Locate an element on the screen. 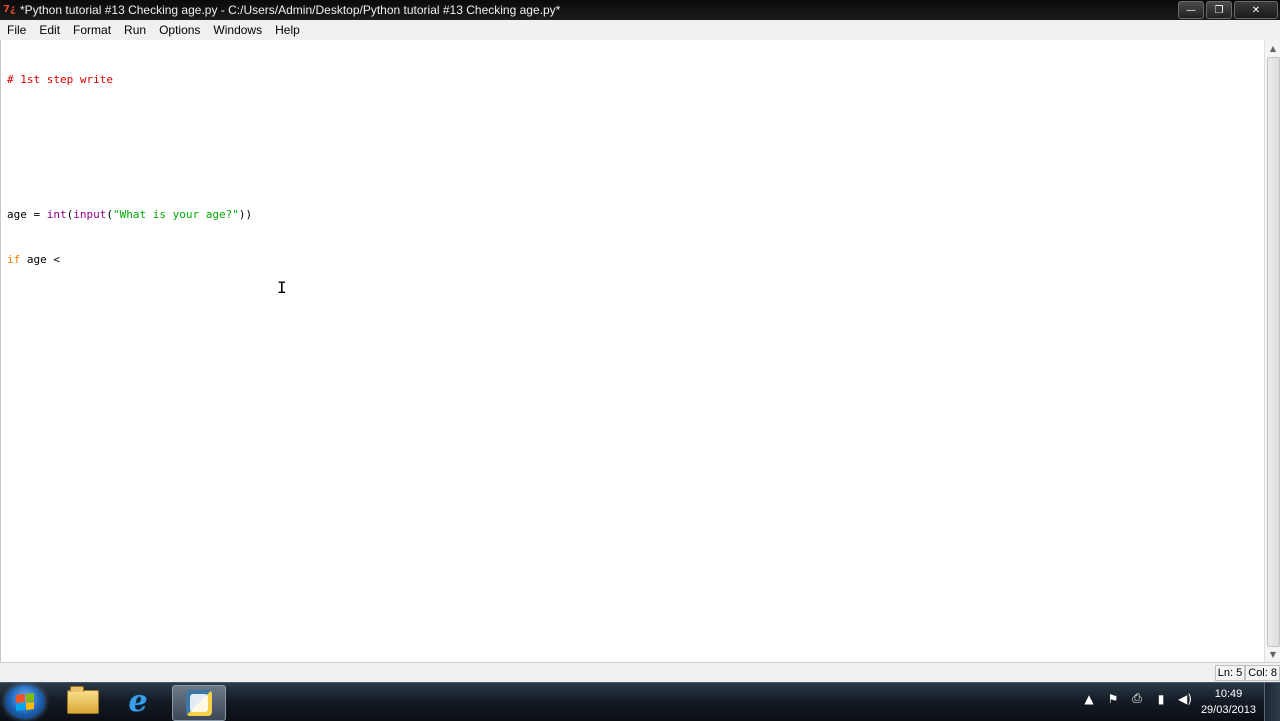 The height and width of the screenshot is (721, 1280). taskbar: e ▲ ⚑ ⎙ ▮ ◀) 10:49 29/03/2013 is located at coordinates (640, 701).